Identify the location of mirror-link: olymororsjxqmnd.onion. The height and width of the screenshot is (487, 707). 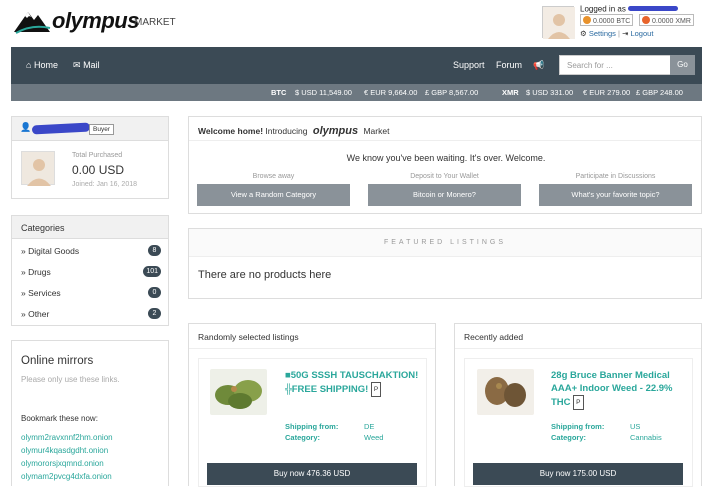
(62, 463).